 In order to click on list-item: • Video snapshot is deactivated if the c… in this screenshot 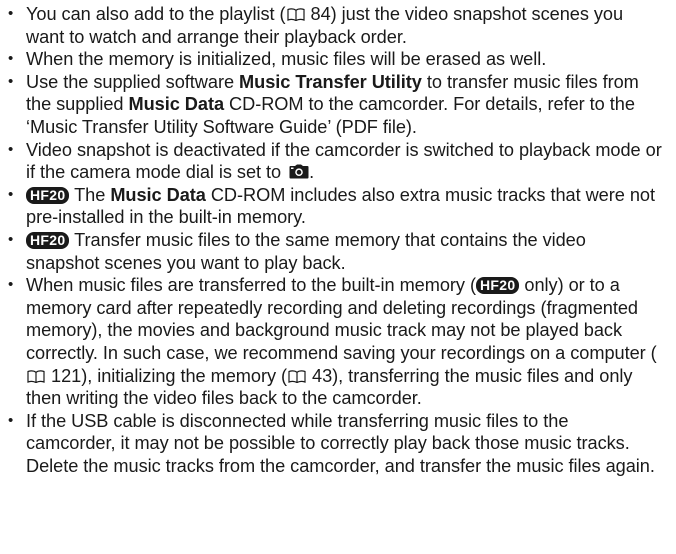, I will do `click(335, 161)`.